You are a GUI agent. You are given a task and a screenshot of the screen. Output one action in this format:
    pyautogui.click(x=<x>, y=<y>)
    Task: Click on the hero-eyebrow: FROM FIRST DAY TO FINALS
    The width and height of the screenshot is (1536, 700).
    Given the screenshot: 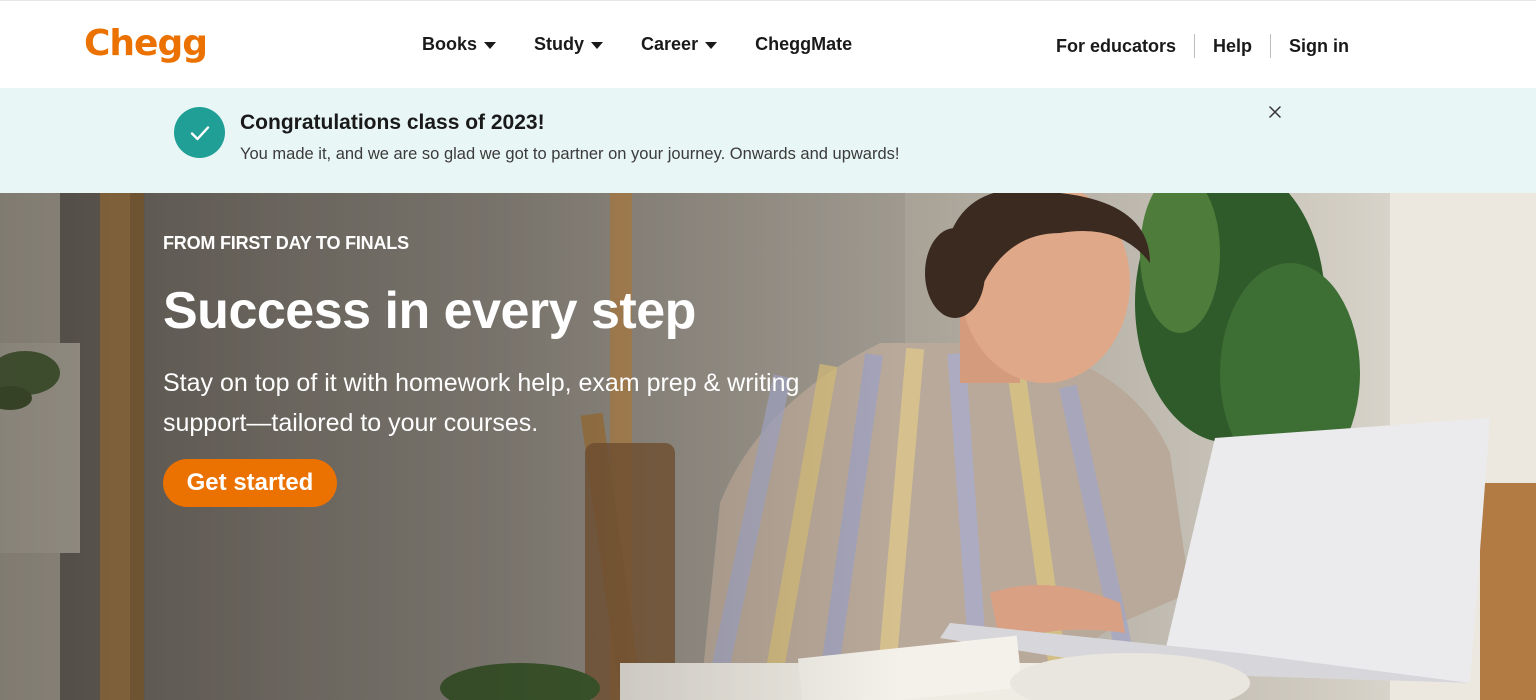 What is the action you would take?
    pyautogui.click(x=286, y=243)
    